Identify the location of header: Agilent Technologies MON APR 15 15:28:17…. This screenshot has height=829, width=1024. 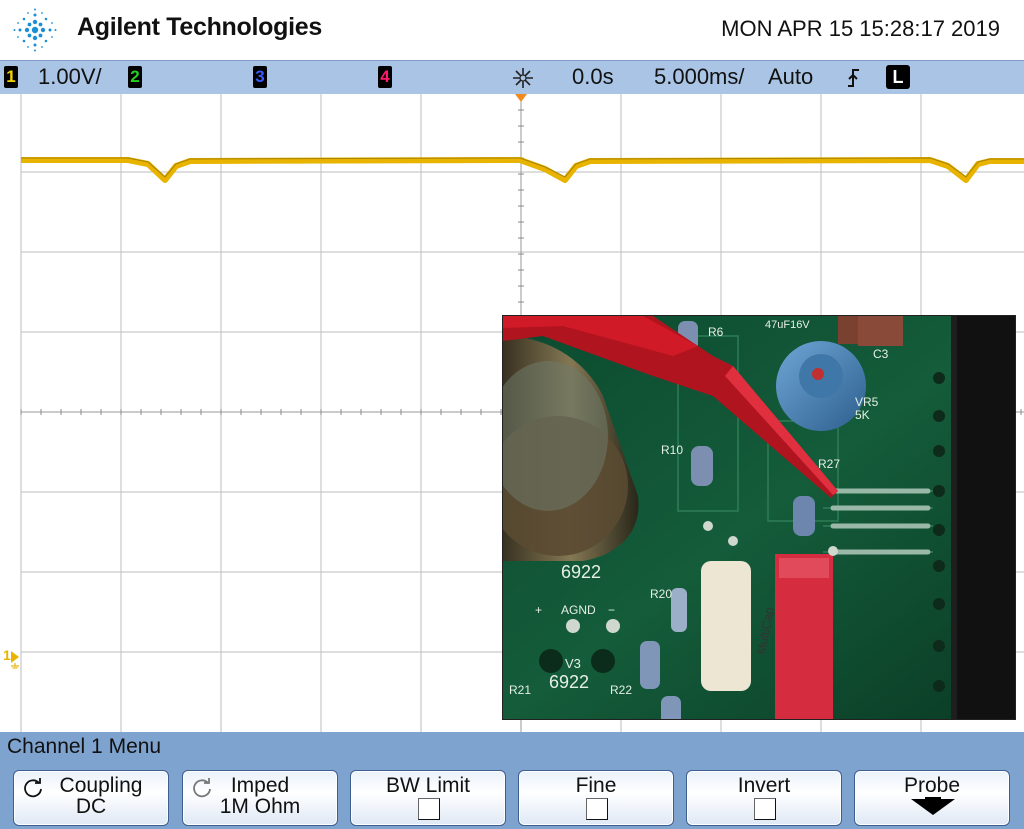
(512, 30).